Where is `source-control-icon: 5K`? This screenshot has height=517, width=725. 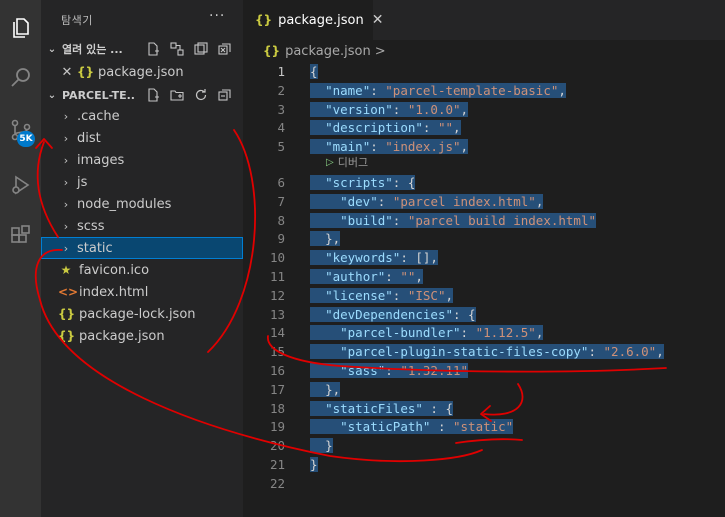 source-control-icon: 5K is located at coordinates (20, 130).